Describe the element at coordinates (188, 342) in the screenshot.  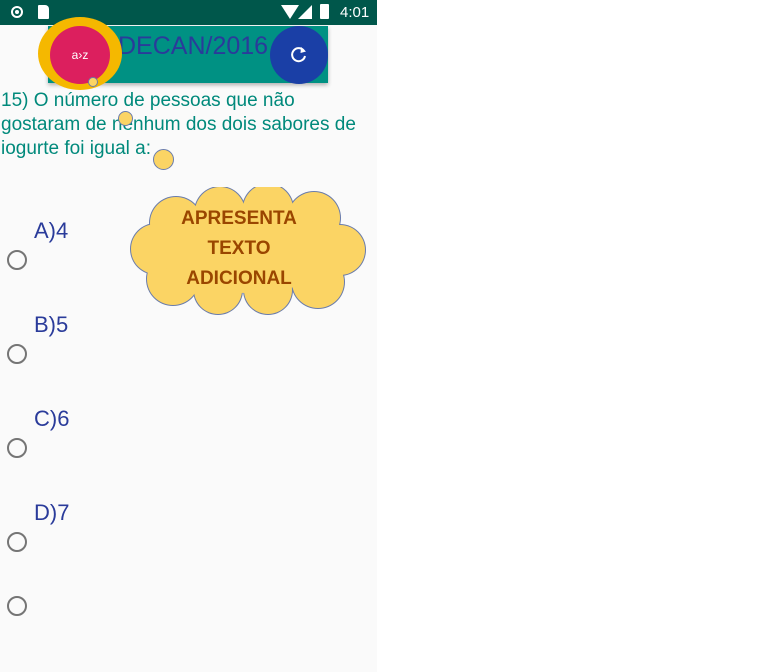
I see `answer-option-b: B)5` at that location.